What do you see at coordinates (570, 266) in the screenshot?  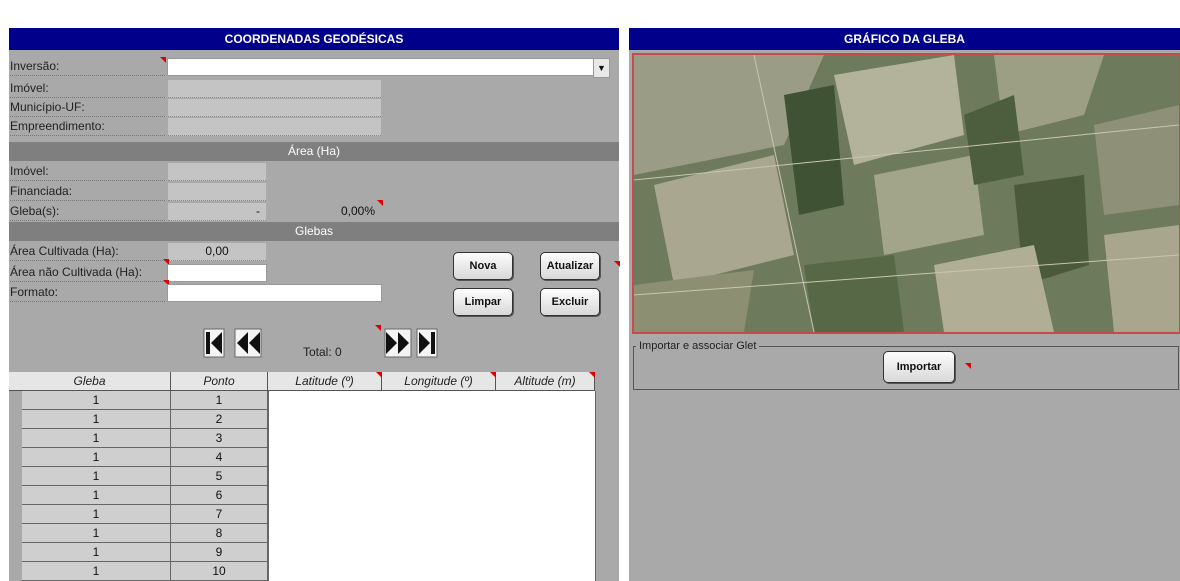 I see `atualizar-button: Atualizar` at bounding box center [570, 266].